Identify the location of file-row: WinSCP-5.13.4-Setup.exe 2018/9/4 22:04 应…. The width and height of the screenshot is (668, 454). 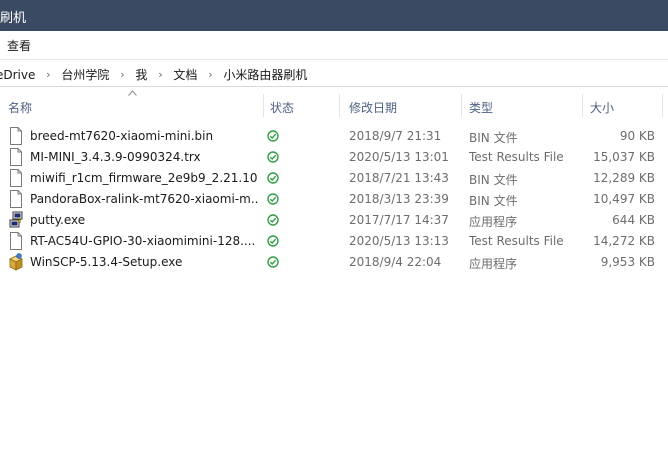
(334, 262).